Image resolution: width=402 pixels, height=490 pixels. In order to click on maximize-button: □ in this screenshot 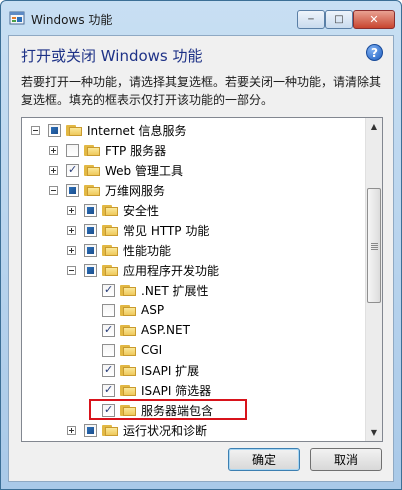, I will do `click(339, 19)`.